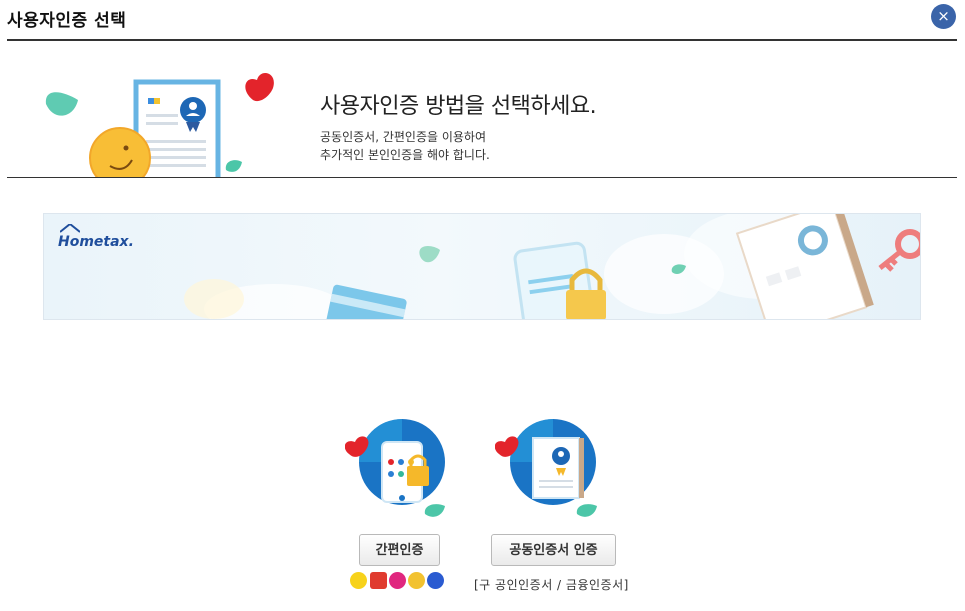 Image resolution: width=965 pixels, height=611 pixels. What do you see at coordinates (233, 166) in the screenshot?
I see `leaf-small-icon` at bounding box center [233, 166].